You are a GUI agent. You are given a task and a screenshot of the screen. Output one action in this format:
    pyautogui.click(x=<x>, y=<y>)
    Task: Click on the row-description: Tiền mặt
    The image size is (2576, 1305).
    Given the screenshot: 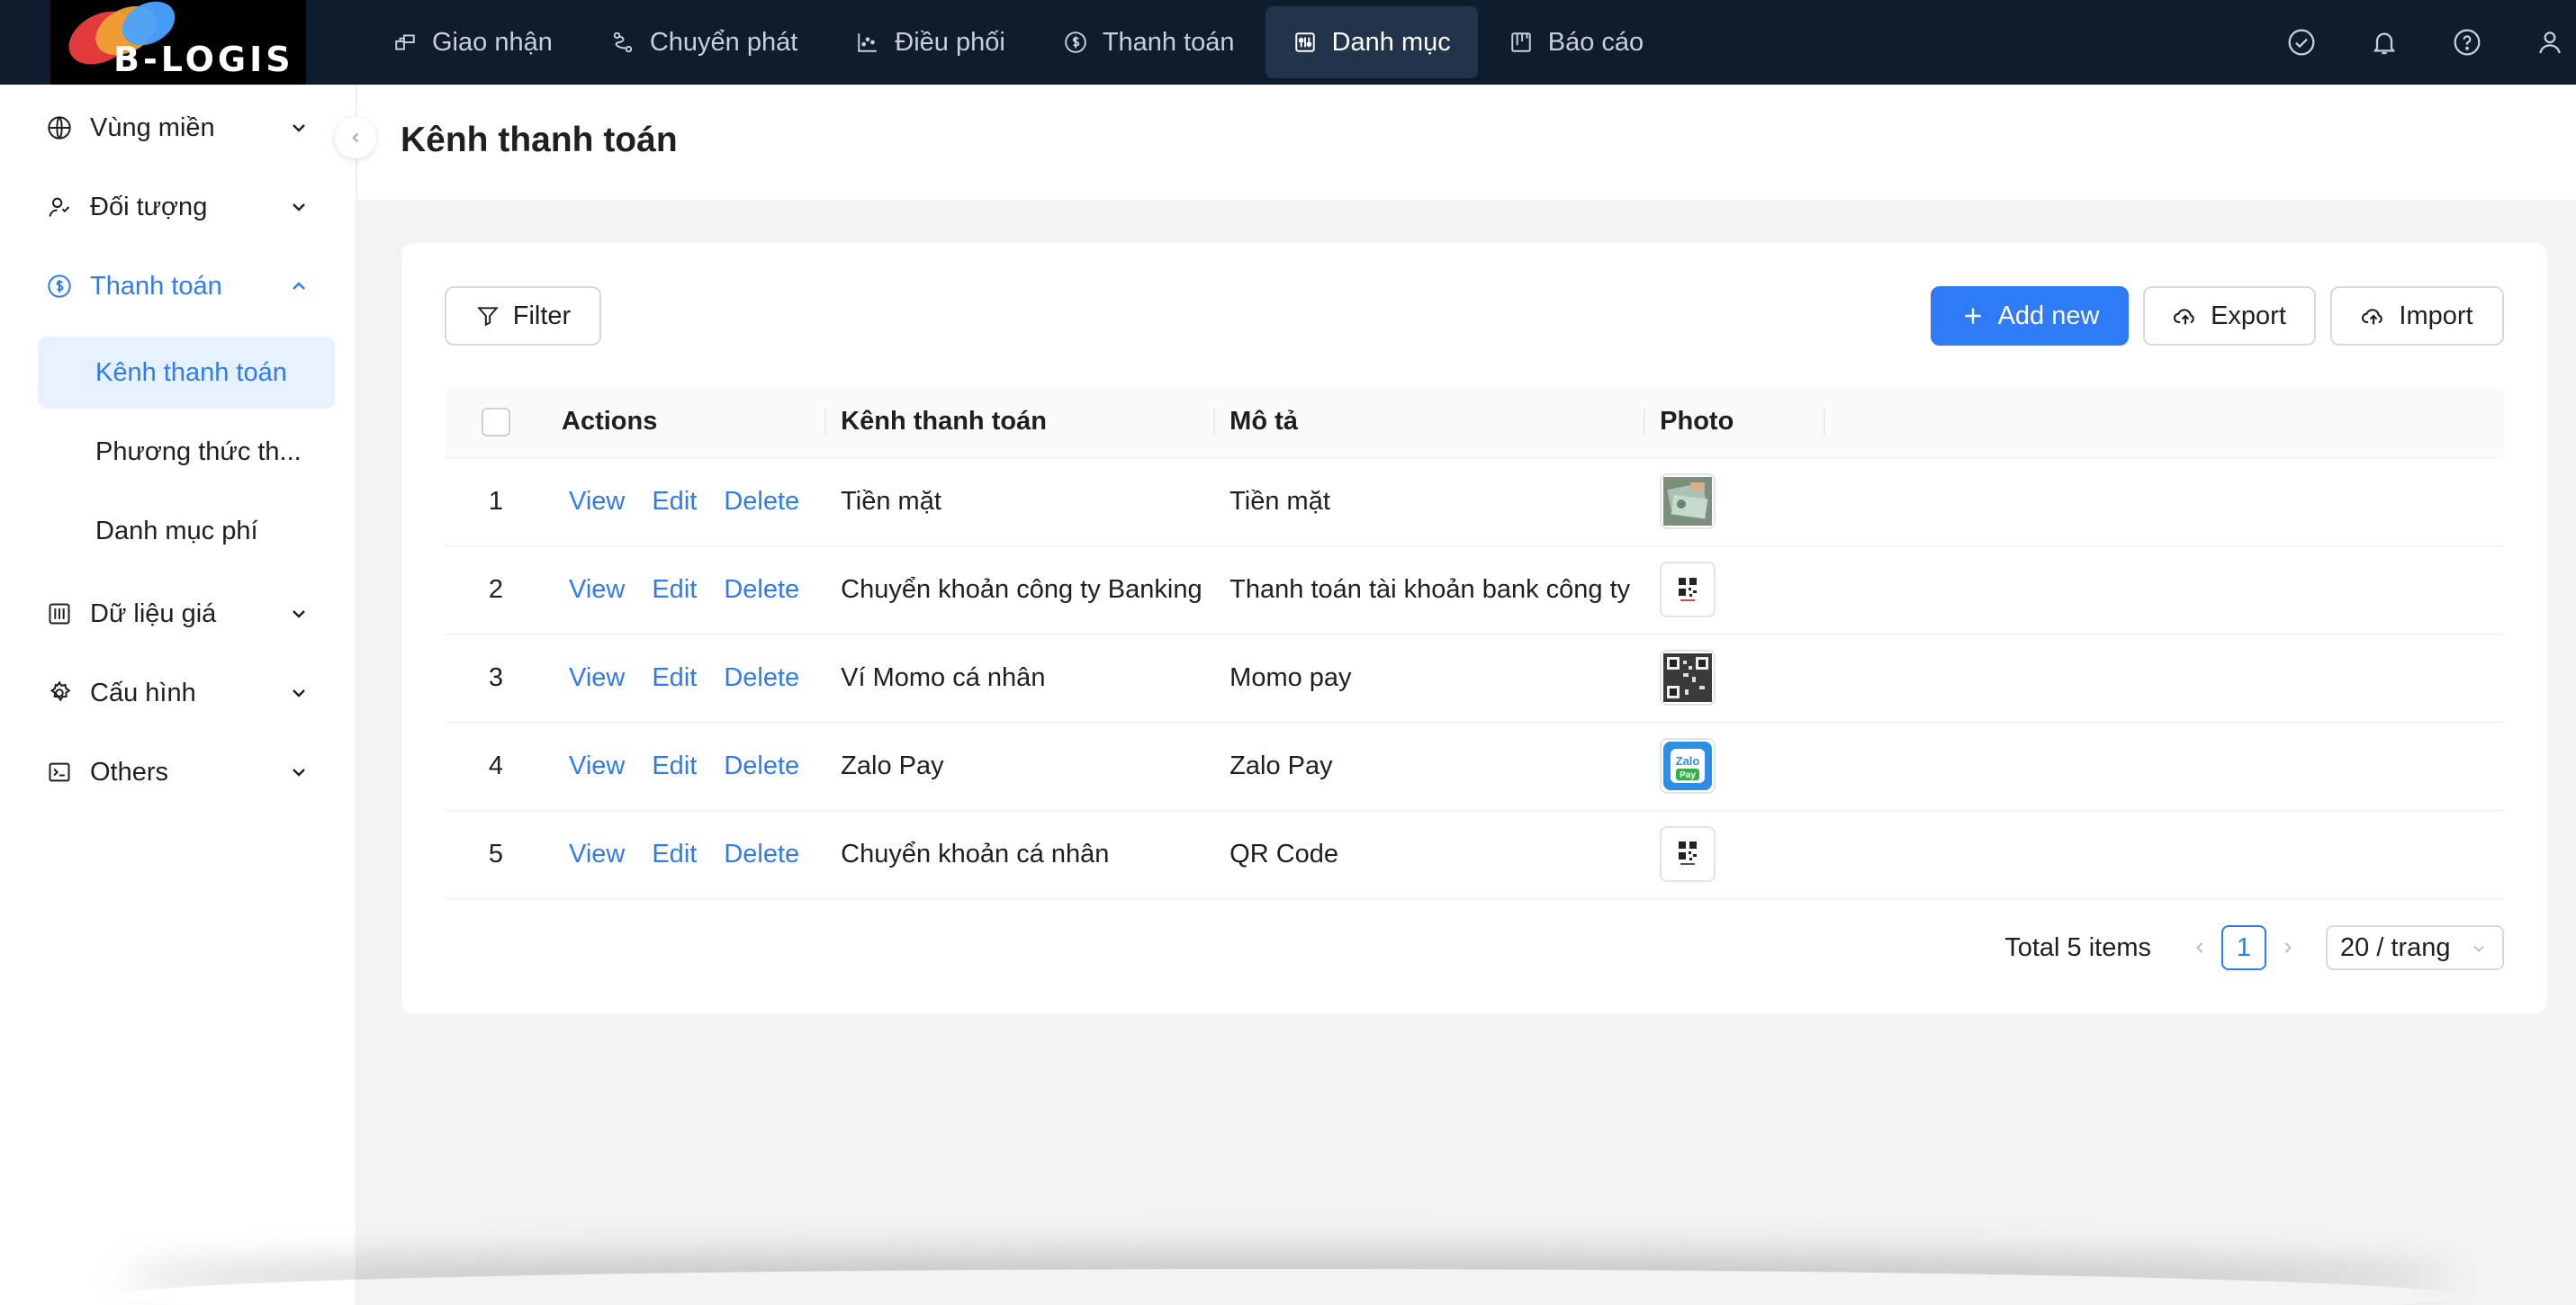 What is the action you would take?
    pyautogui.click(x=1430, y=502)
    